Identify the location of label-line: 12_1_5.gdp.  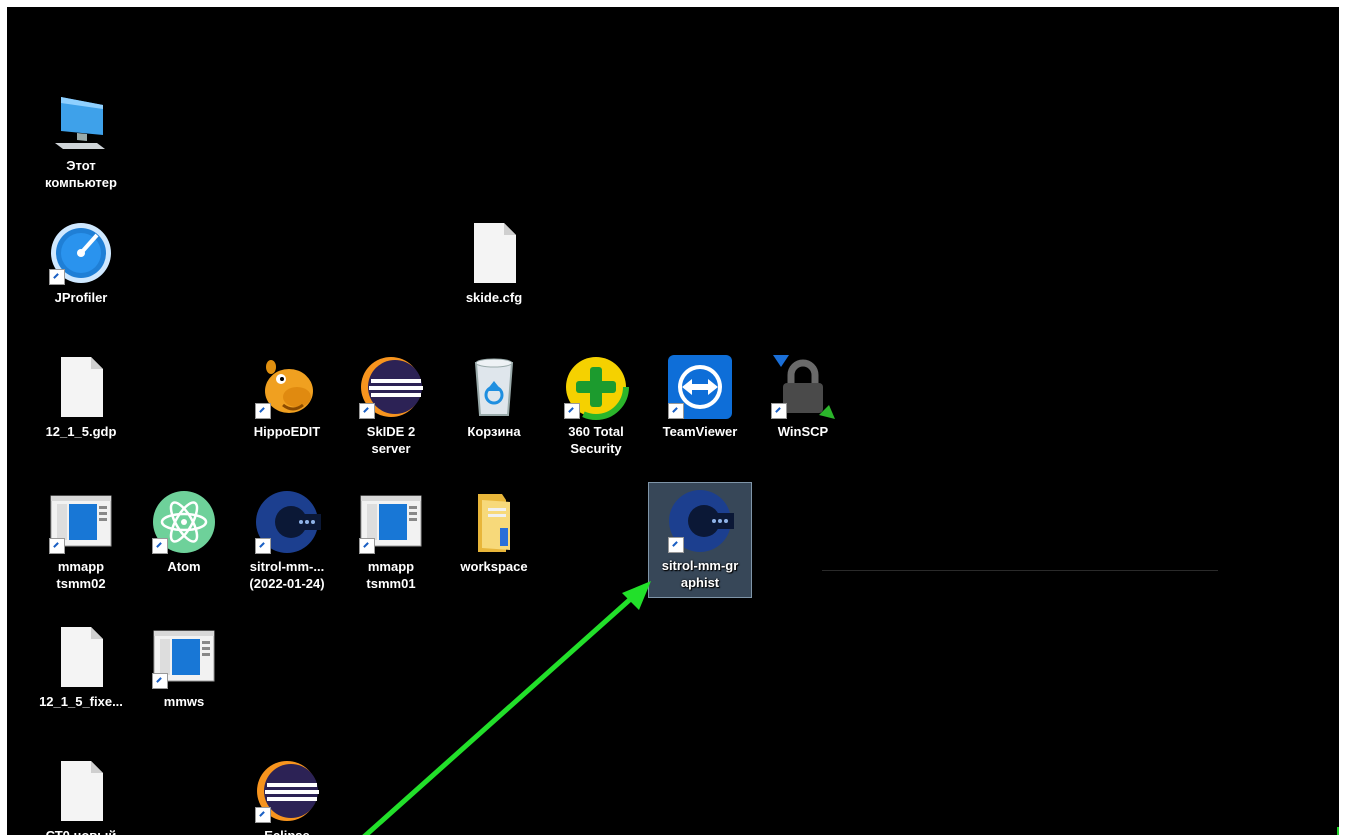
(81, 431).